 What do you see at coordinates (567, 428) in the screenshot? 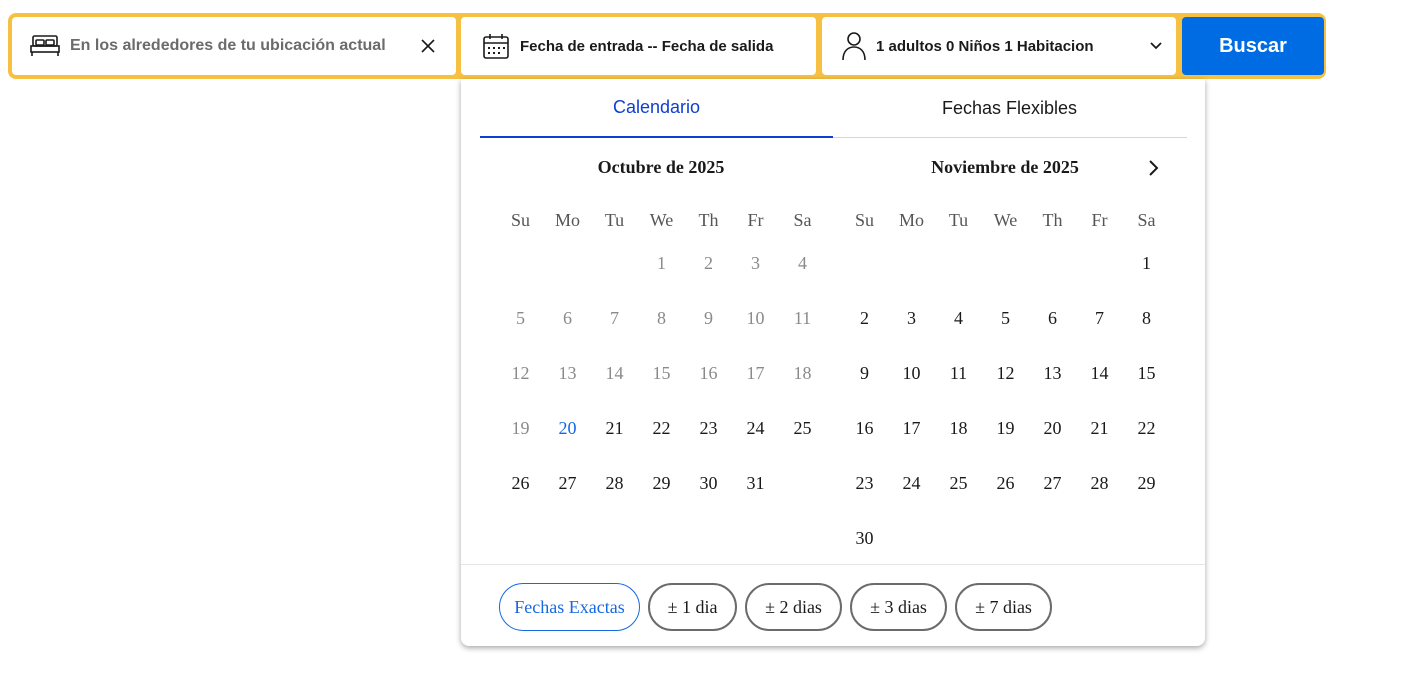
I see `day-cell-today: 20` at bounding box center [567, 428].